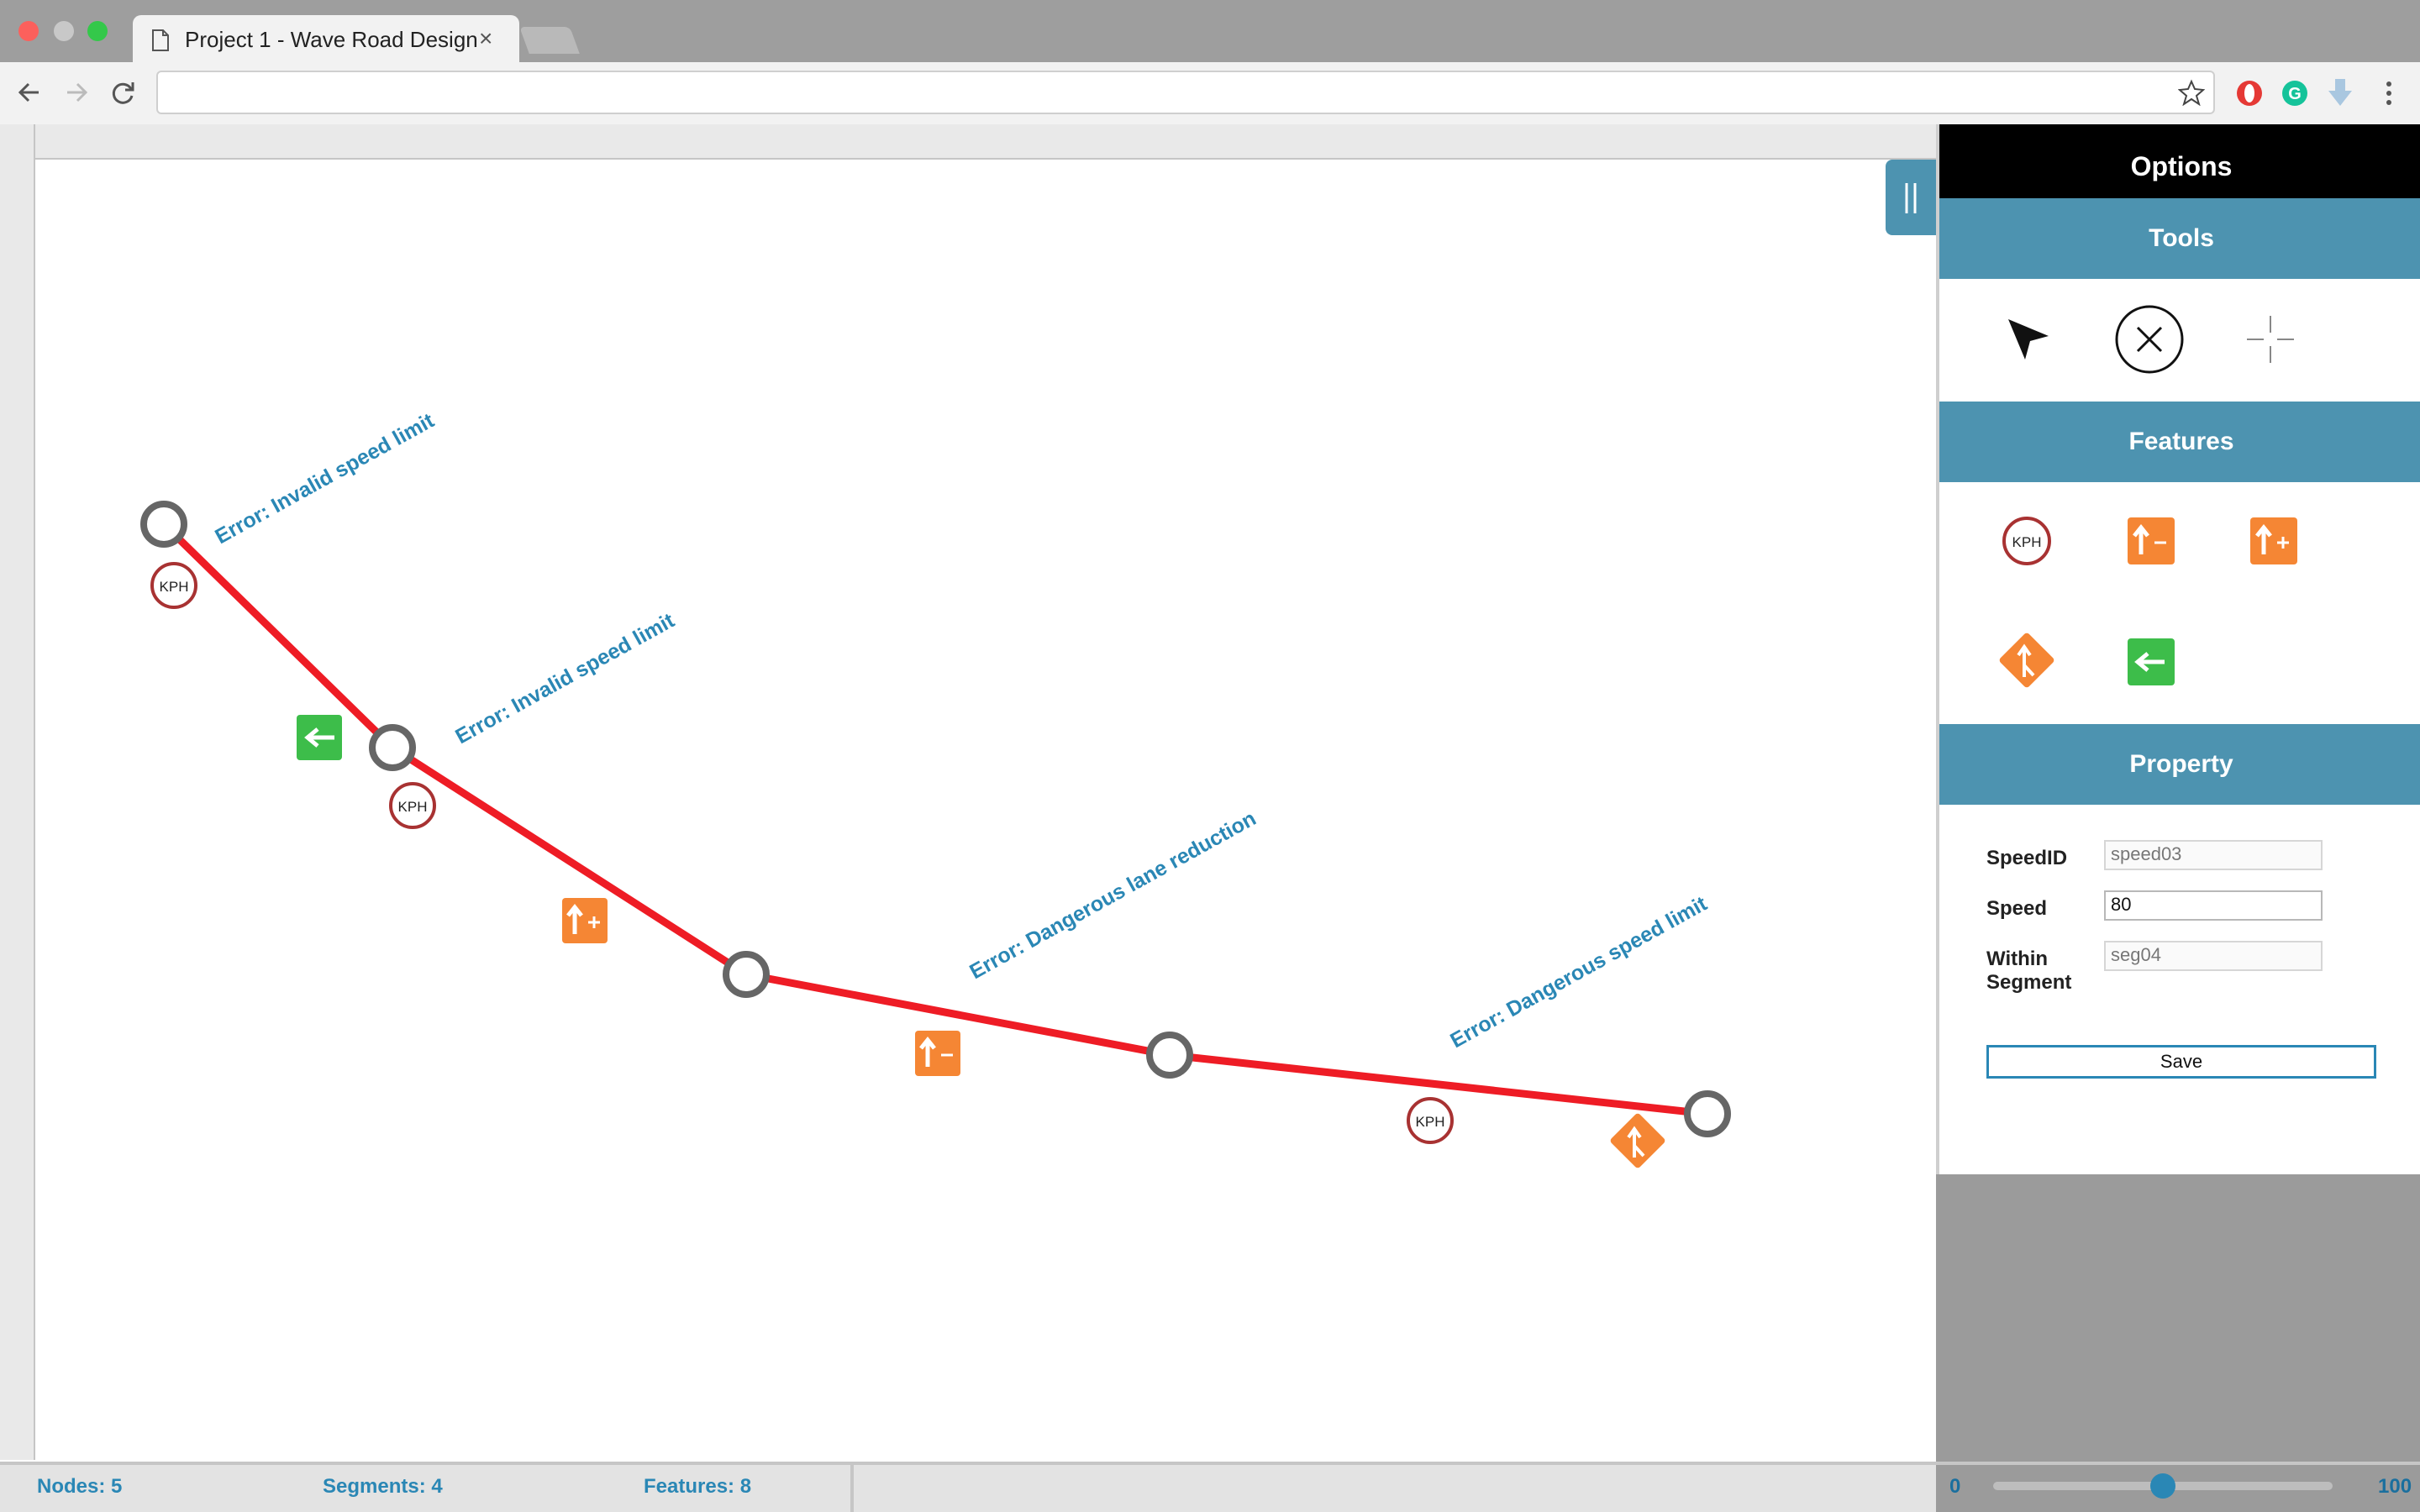 The image size is (2420, 1512). What do you see at coordinates (968, 142) in the screenshot?
I see `ruler-top` at bounding box center [968, 142].